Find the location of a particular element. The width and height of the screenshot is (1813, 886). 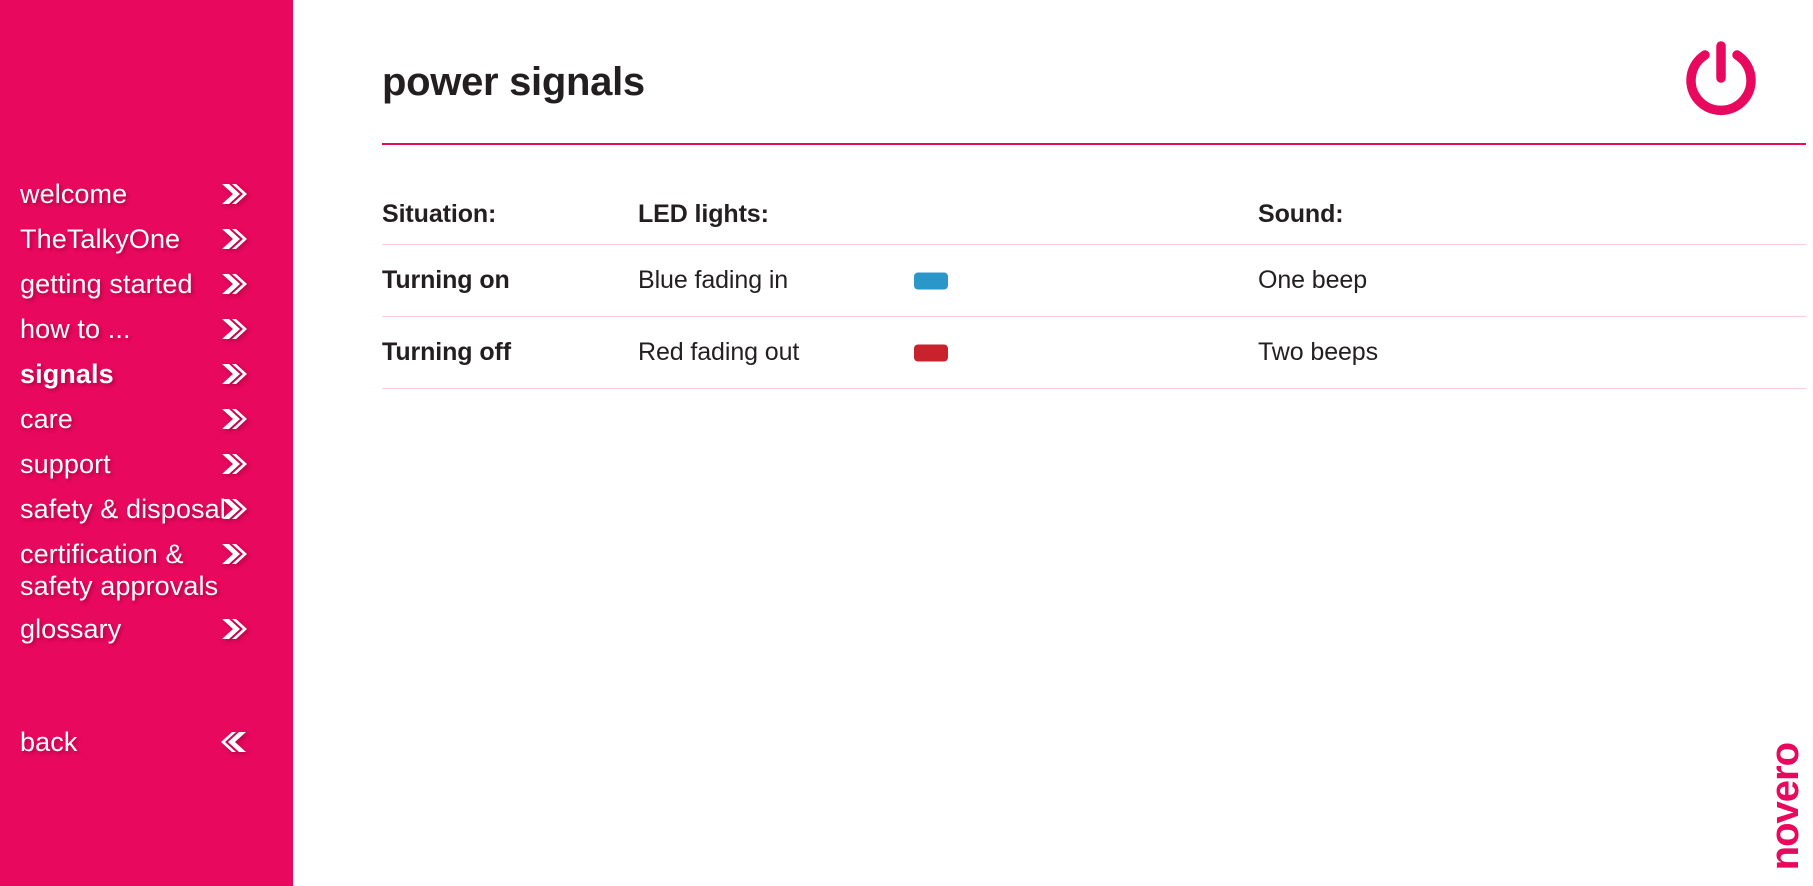

sound-value: One beep is located at coordinates (1313, 280).